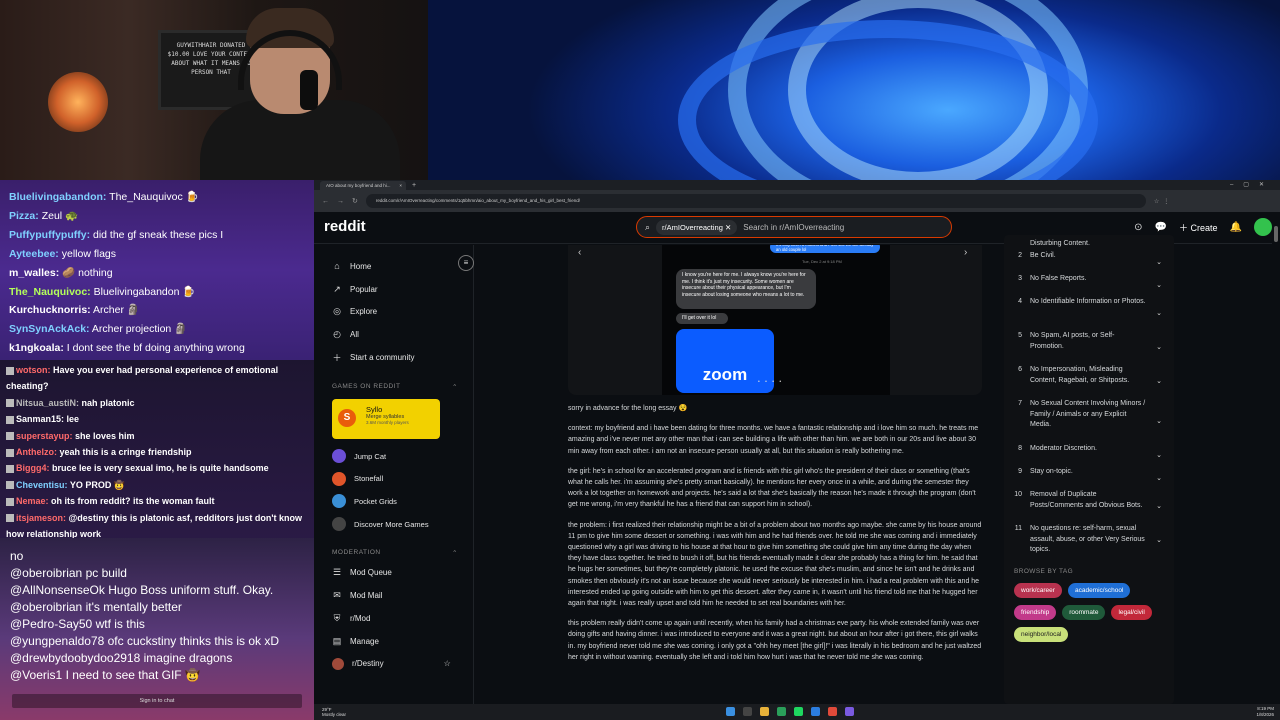 This screenshot has width=1280, height=720. What do you see at coordinates (747, 711) in the screenshot?
I see `search-icon` at bounding box center [747, 711].